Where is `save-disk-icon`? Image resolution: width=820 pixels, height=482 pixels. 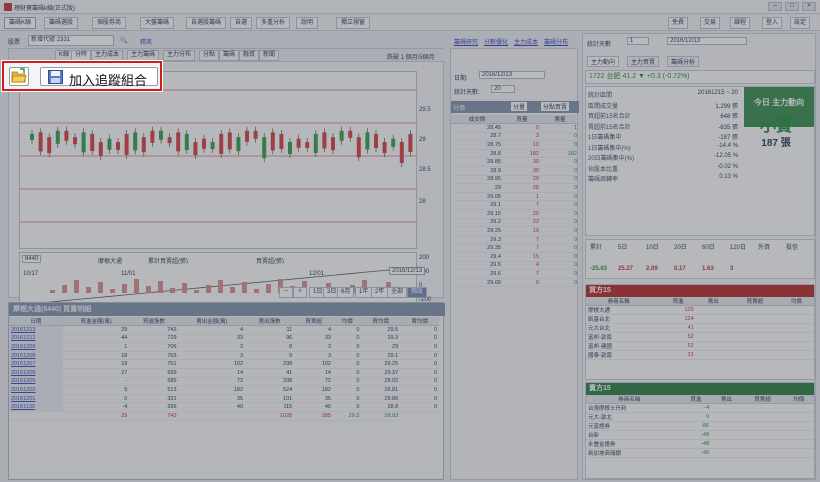 save-disk-icon is located at coordinates (55, 77).